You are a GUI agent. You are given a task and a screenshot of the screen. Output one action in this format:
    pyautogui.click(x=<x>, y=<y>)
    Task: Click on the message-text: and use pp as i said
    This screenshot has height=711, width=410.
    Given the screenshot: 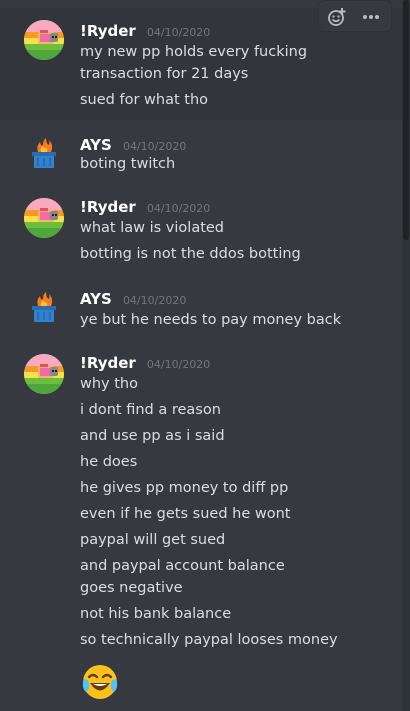 What is the action you would take?
    pyautogui.click(x=152, y=436)
    